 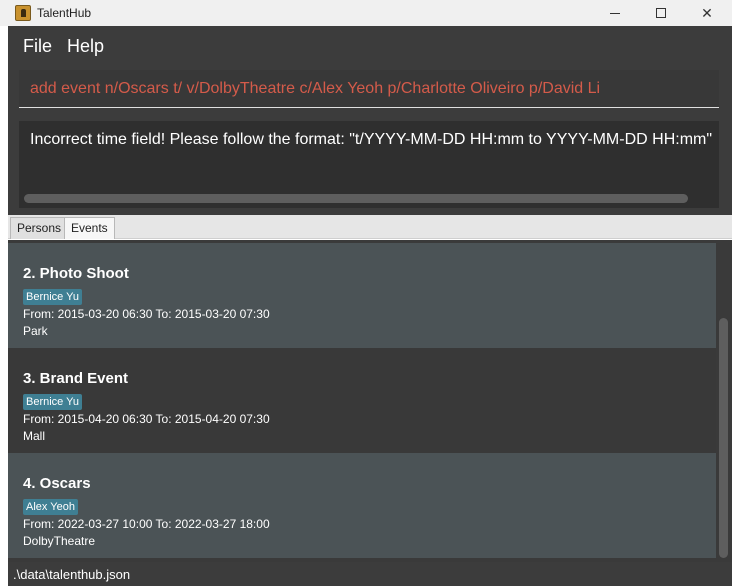 What do you see at coordinates (89, 228) in the screenshot?
I see `tab-events: Events` at bounding box center [89, 228].